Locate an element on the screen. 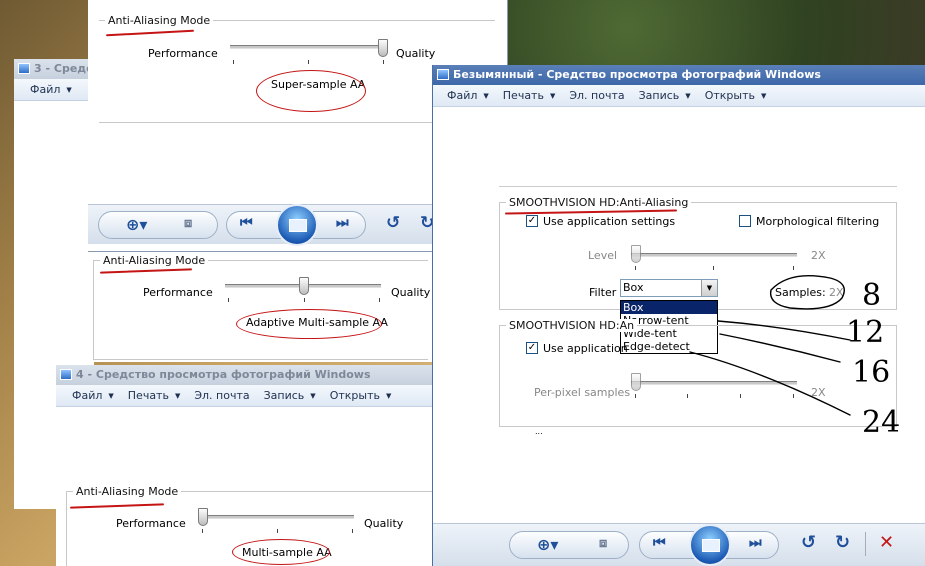 The width and height of the screenshot is (925, 566). separator is located at coordinates (865, 544).